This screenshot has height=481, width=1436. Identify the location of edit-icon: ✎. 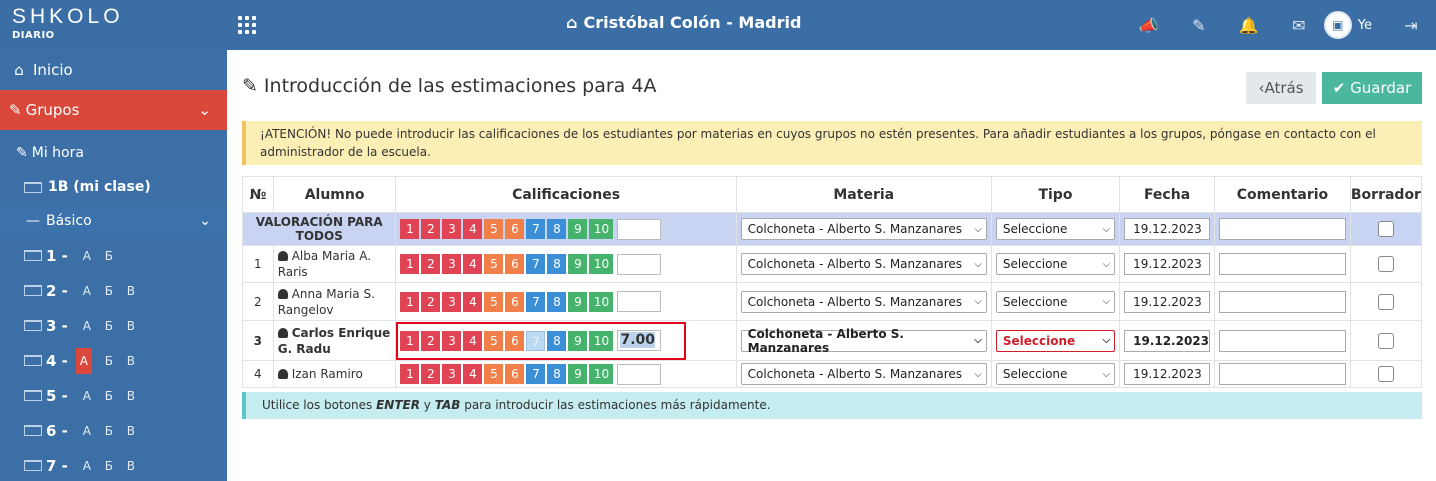
(1199, 25).